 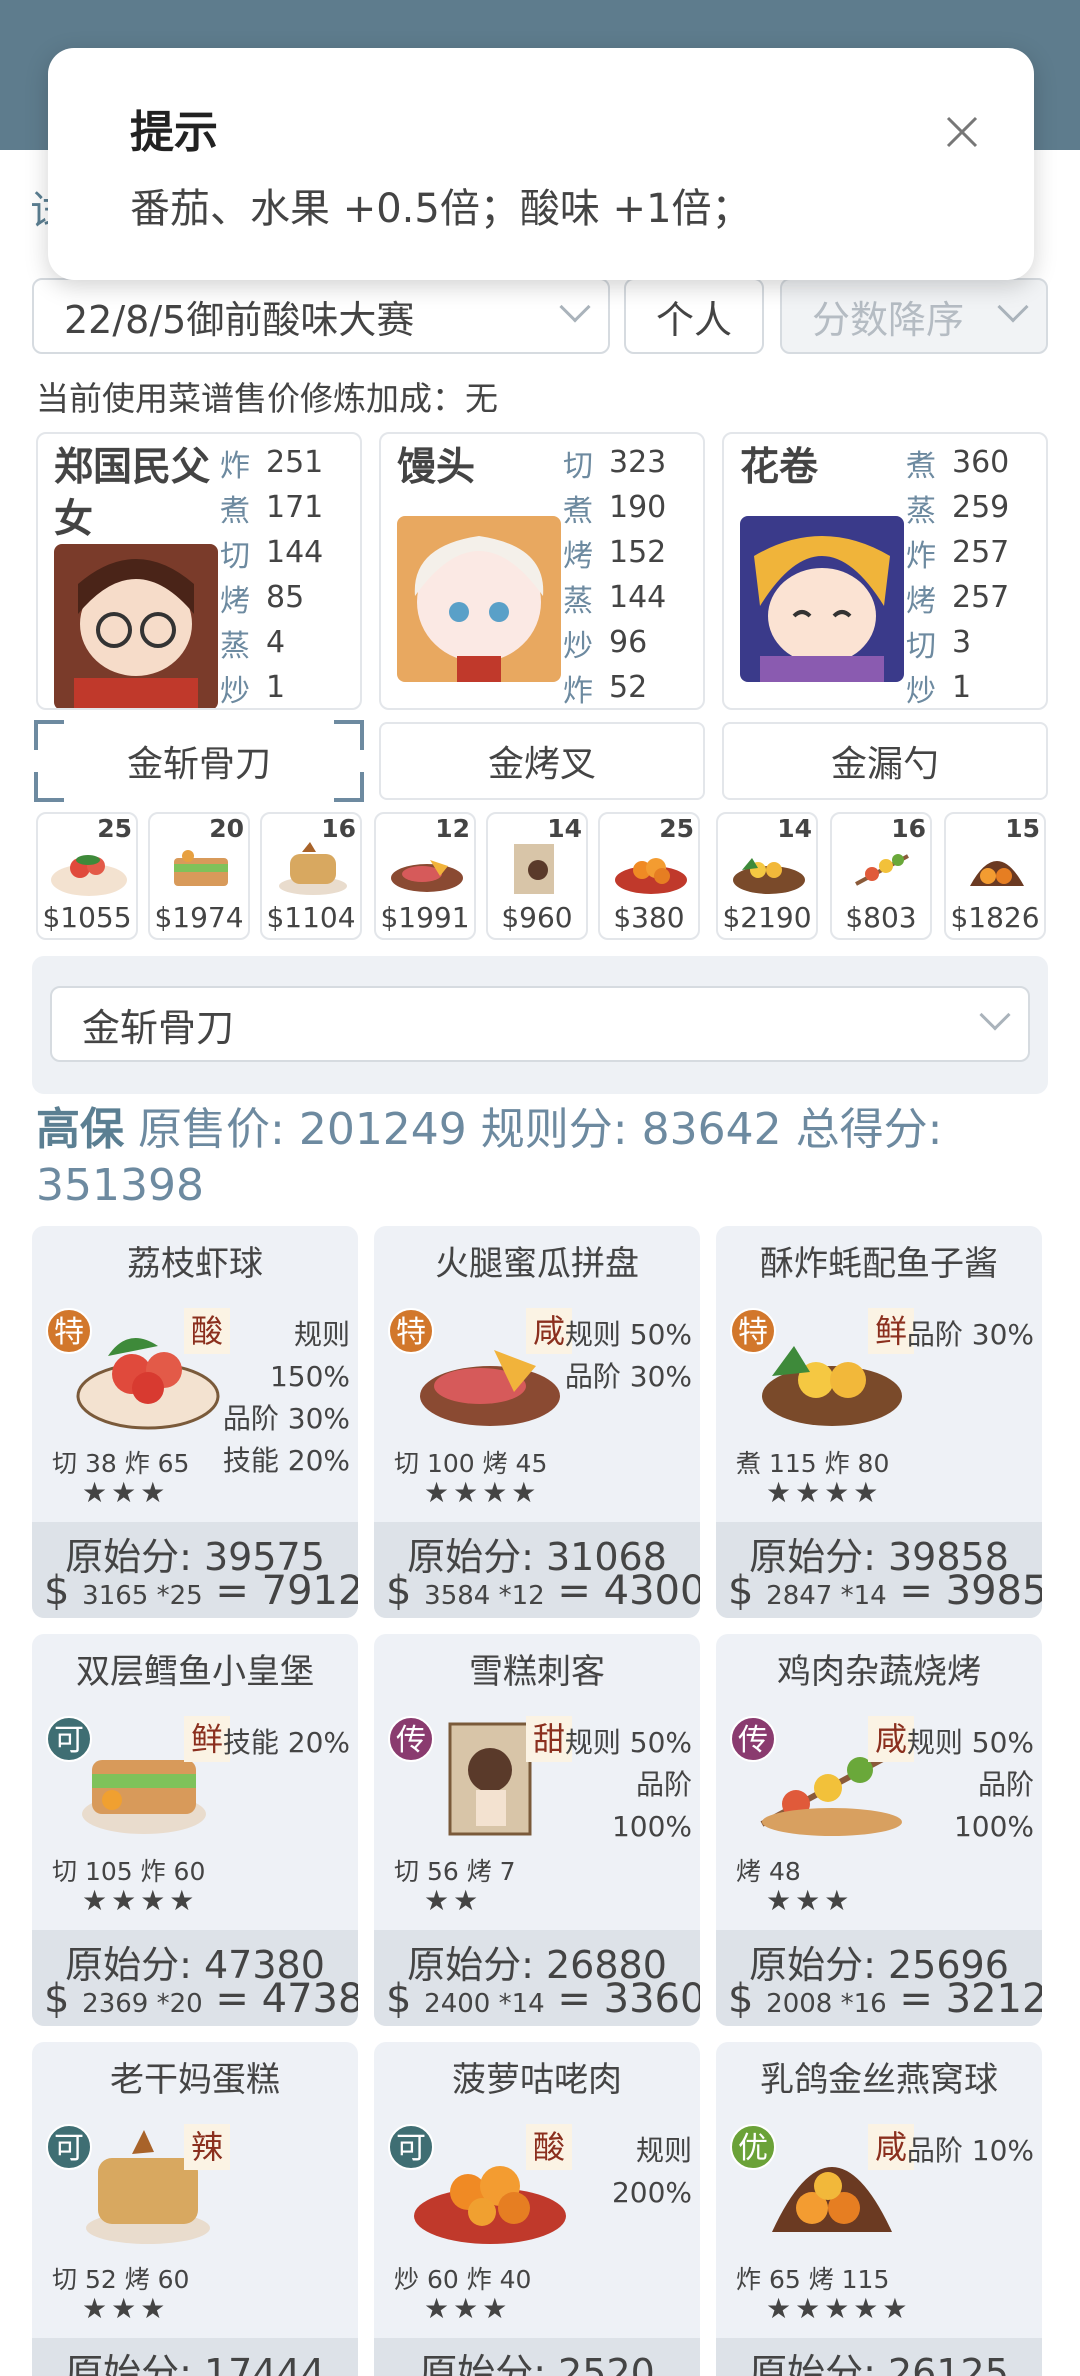 I want to click on dish-price: $1104, so click(x=311, y=917).